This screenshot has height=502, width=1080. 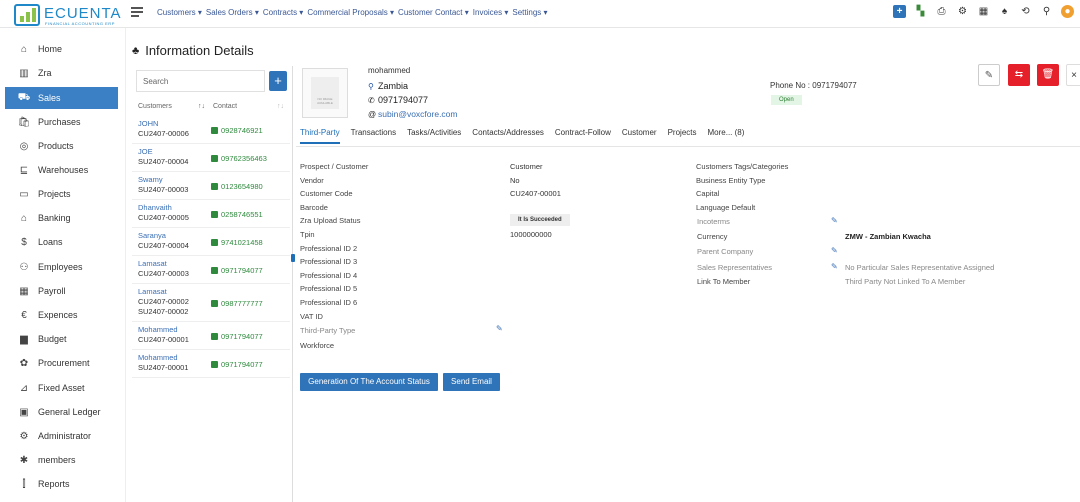 I want to click on contact-phone: 0987777777, so click(x=237, y=303).